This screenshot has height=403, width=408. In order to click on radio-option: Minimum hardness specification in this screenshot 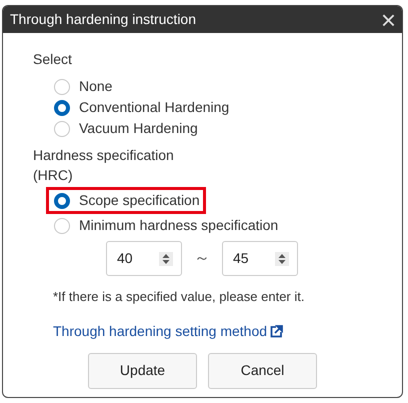, I will do `click(166, 225)`.